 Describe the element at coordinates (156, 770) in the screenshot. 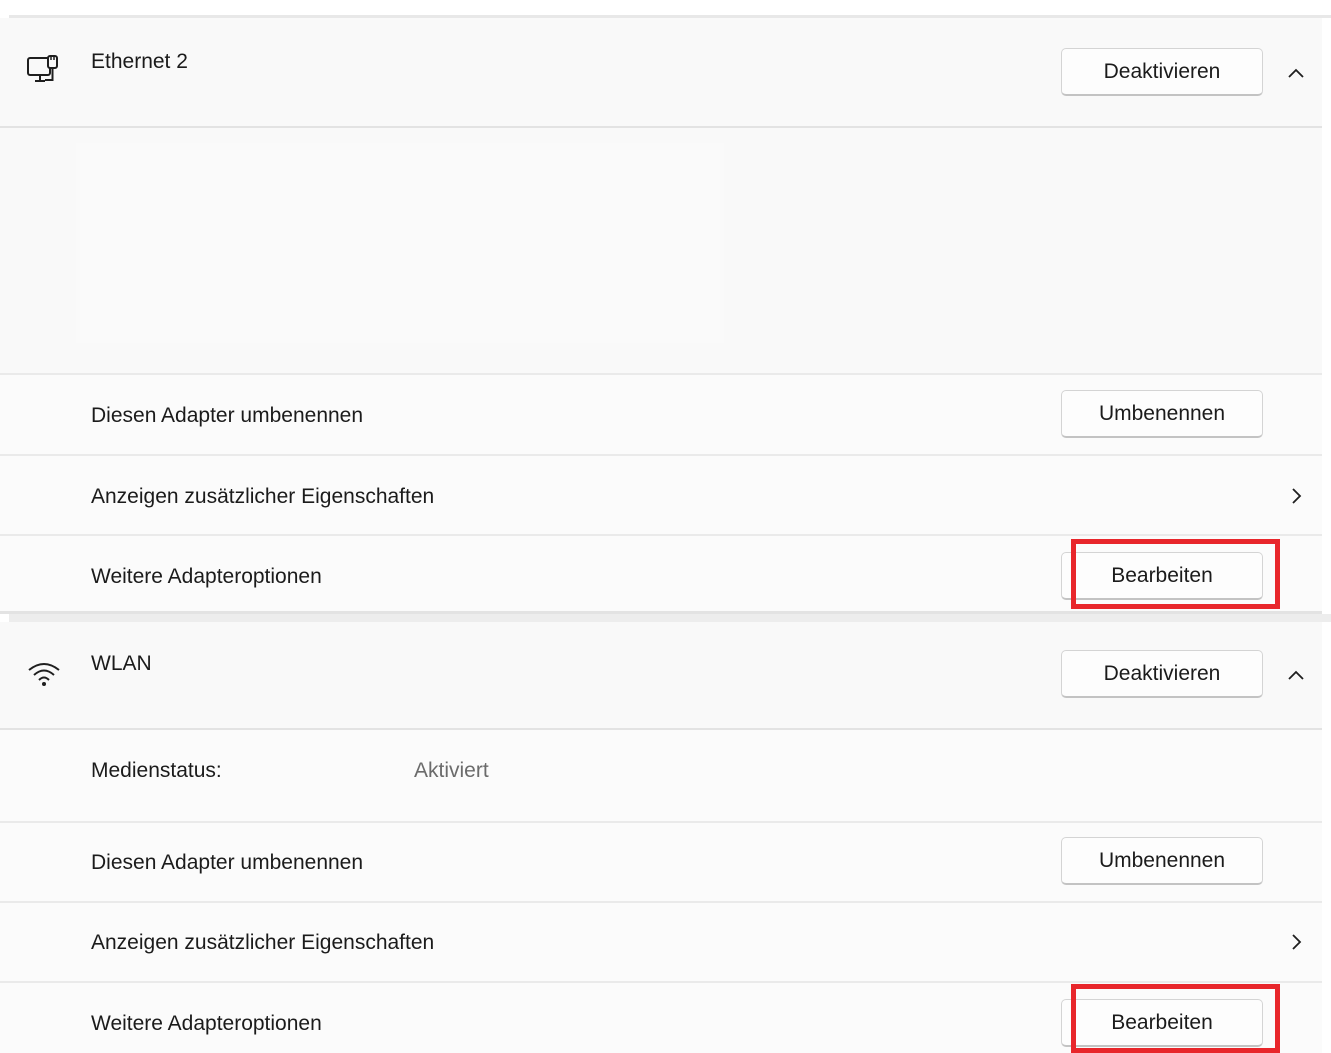

I see `wlan-media-status-label: Medienstatus:` at that location.